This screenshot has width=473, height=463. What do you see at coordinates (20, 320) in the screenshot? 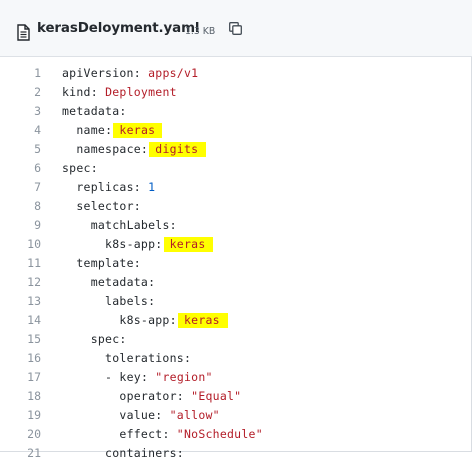
I see `line-number: 14` at bounding box center [20, 320].